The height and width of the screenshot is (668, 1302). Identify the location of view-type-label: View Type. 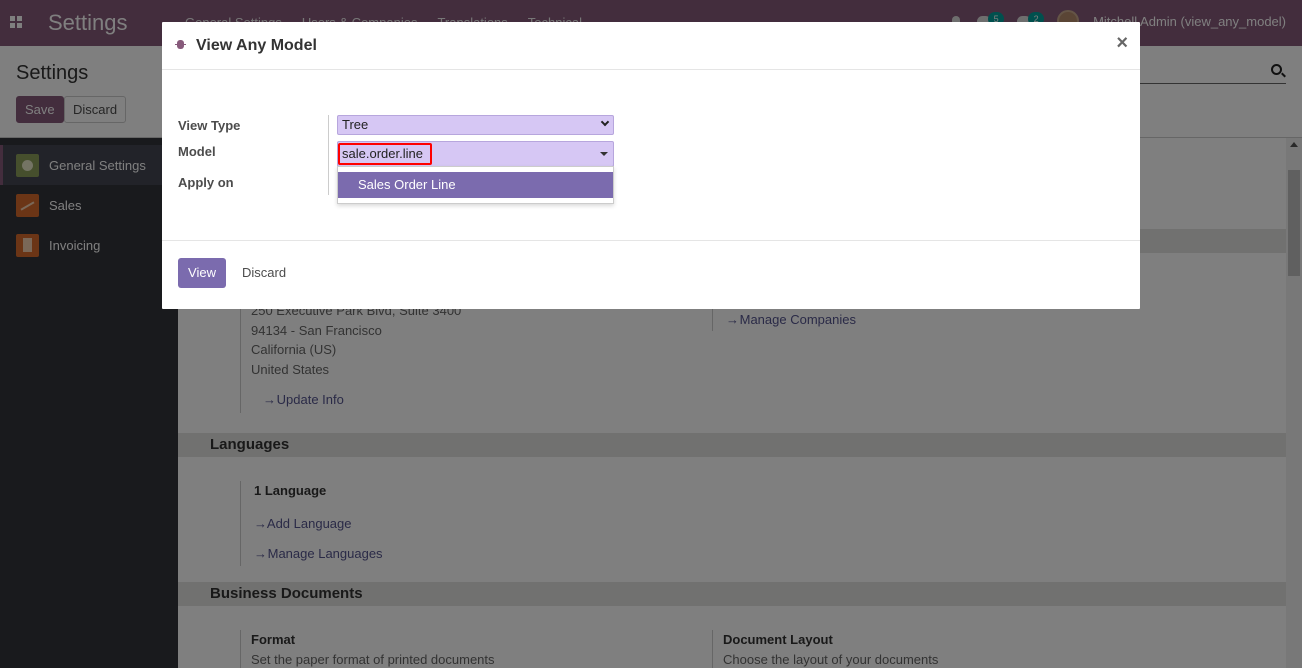
(209, 125).